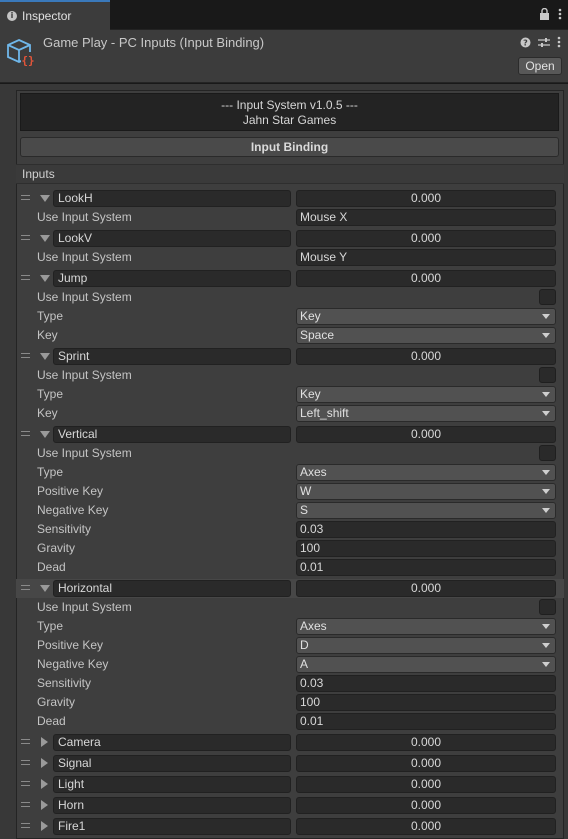 Image resolution: width=568 pixels, height=839 pixels. I want to click on lock-icon, so click(544, 14).